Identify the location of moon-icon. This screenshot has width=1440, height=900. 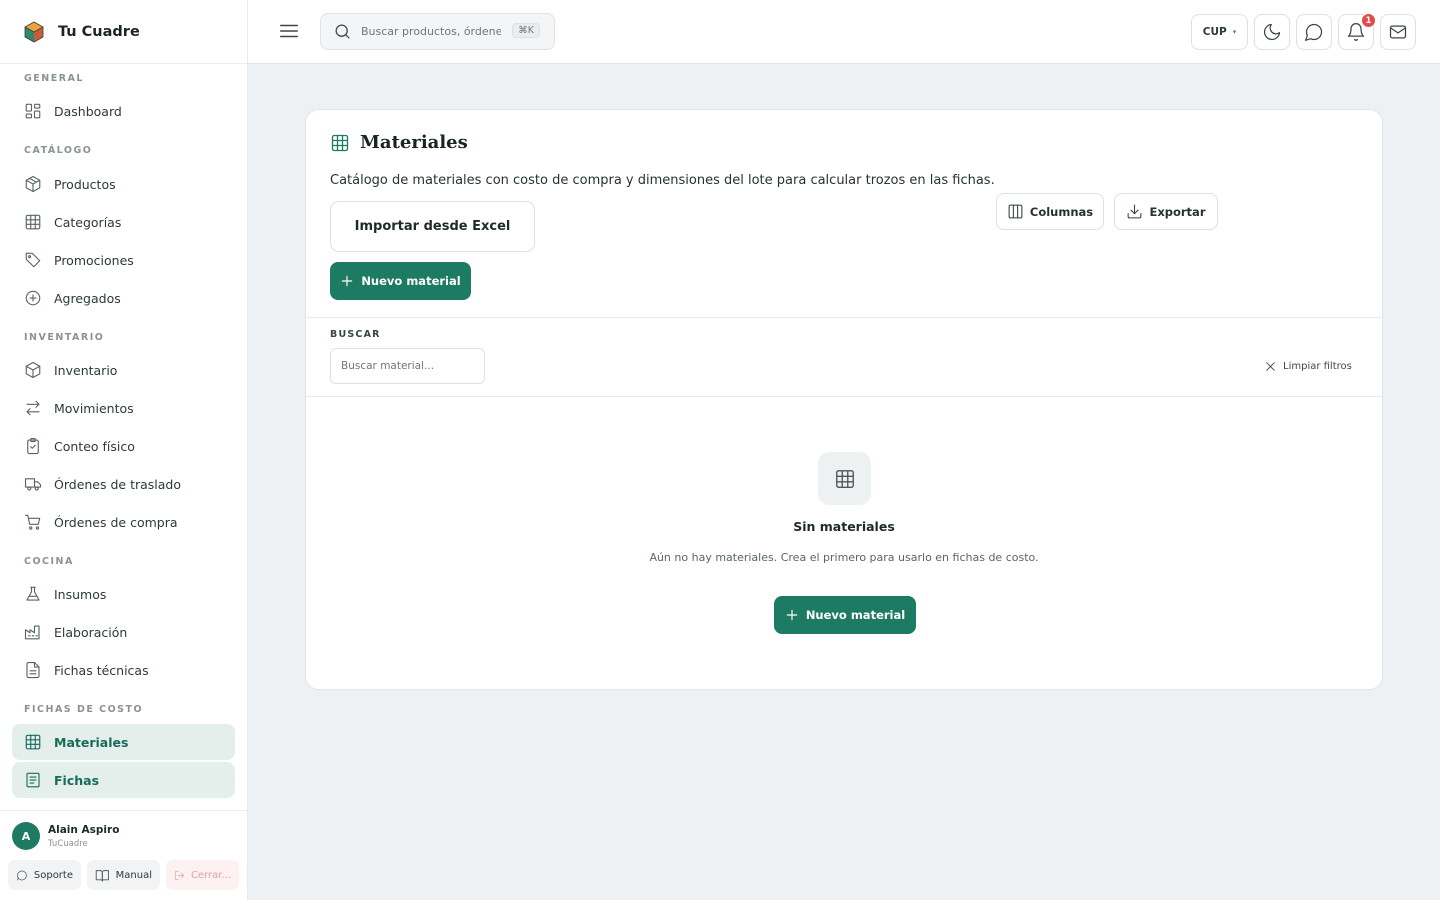
(1272, 32).